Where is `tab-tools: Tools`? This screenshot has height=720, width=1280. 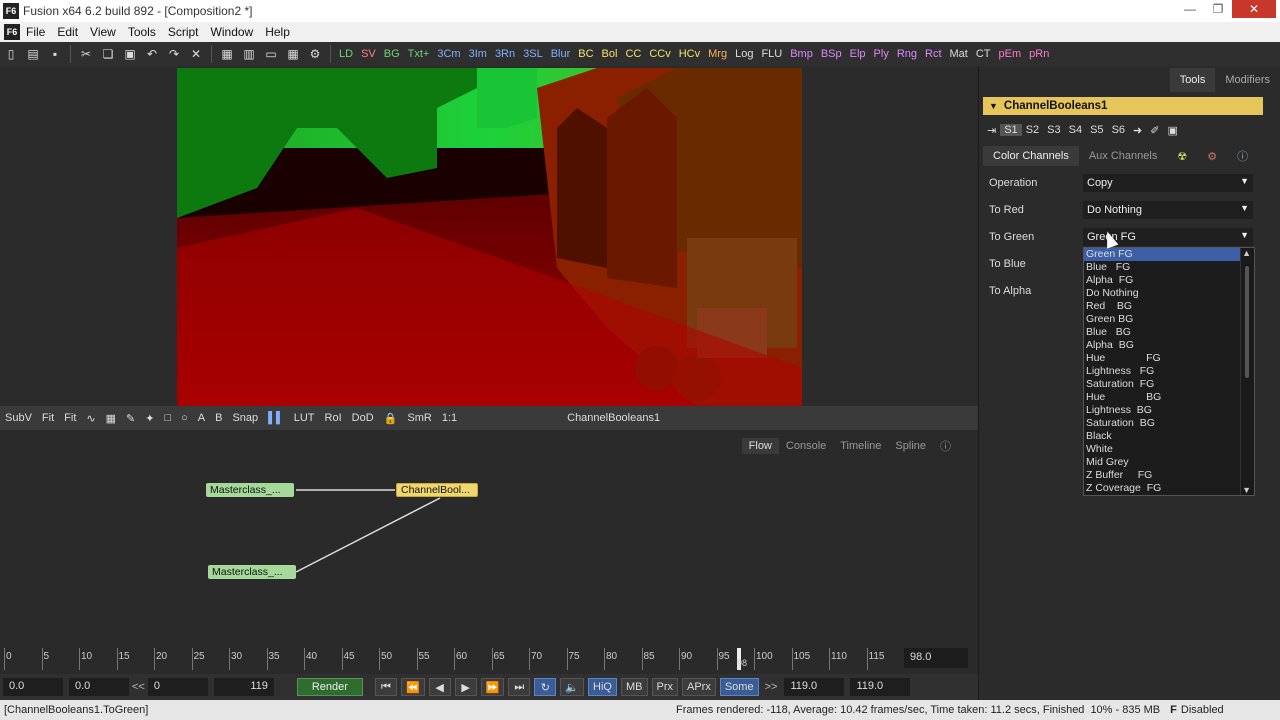 tab-tools: Tools is located at coordinates (1192, 80).